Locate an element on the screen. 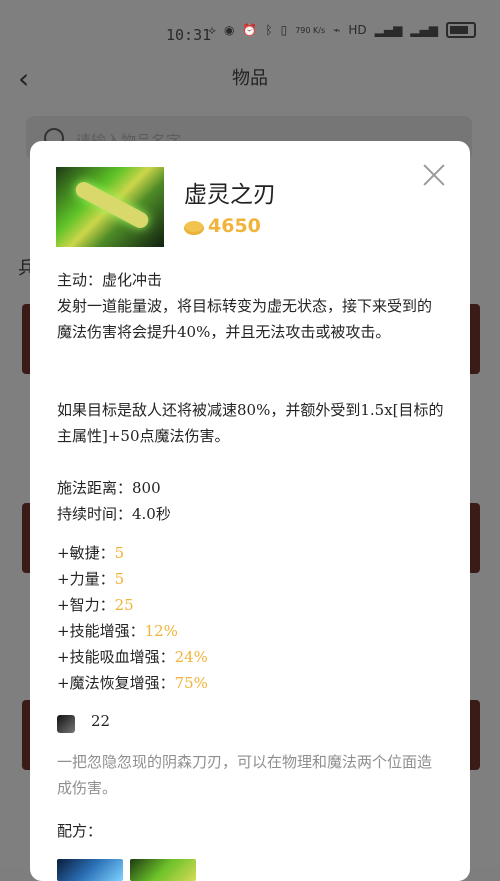 The width and height of the screenshot is (500, 881). network-speed: 790 K/s is located at coordinates (310, 30).